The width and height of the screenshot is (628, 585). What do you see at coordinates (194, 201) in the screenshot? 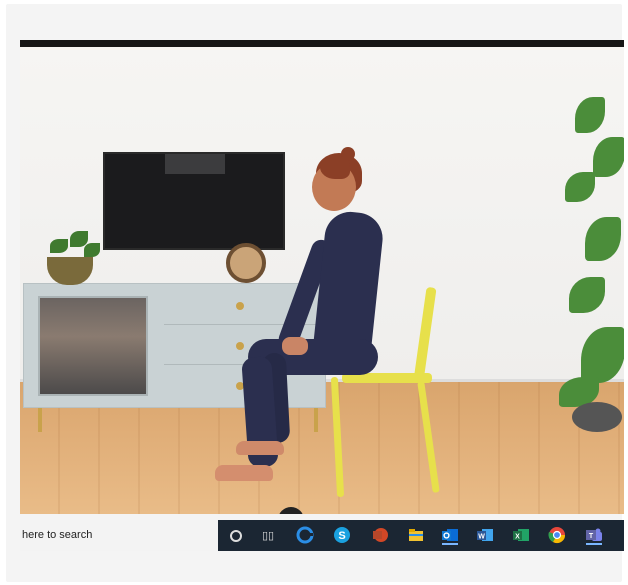
I see `wall-tv` at bounding box center [194, 201].